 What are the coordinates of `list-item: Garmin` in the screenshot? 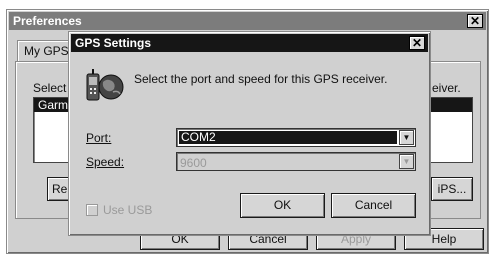 It's located at (55, 105).